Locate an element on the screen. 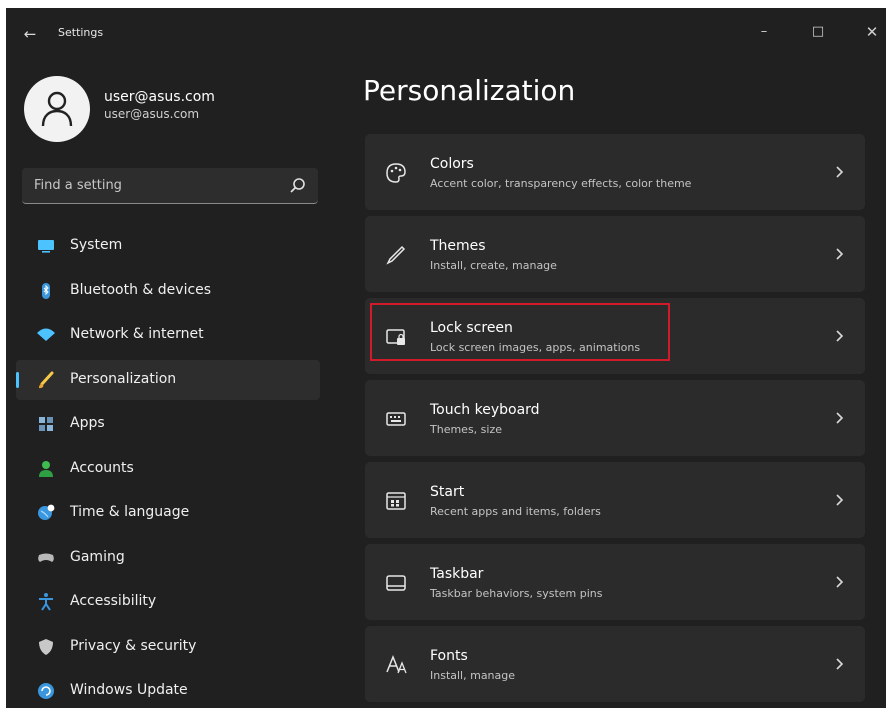  active-indicator is located at coordinates (17, 379).